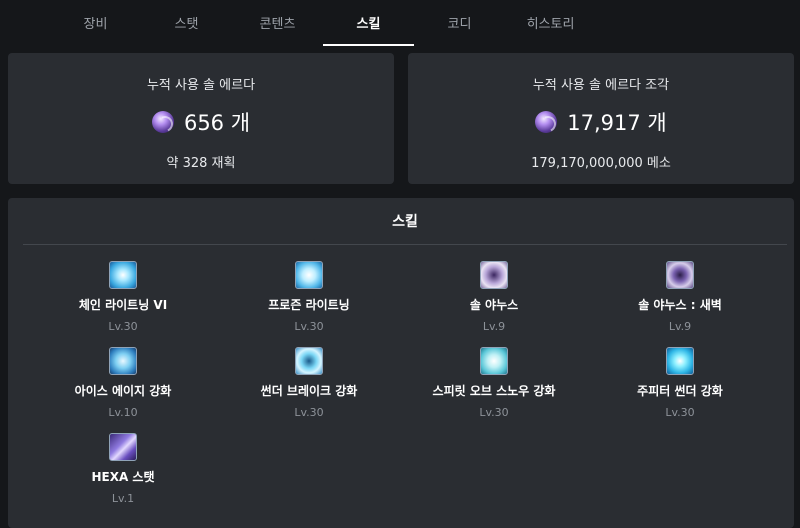 Image resolution: width=800 pixels, height=528 pixels. I want to click on skills-title: 스킬, so click(405, 221).